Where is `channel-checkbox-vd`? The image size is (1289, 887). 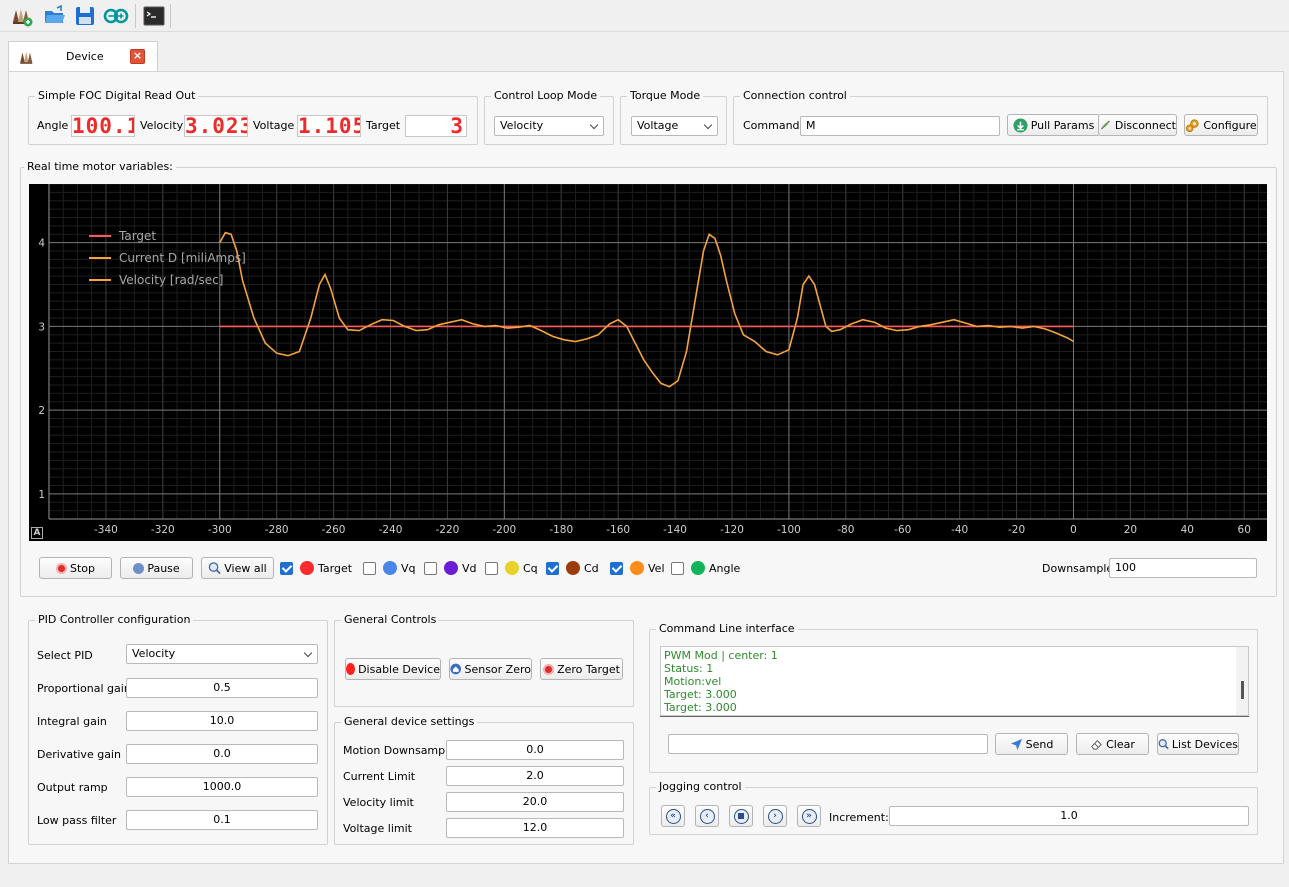
channel-checkbox-vd is located at coordinates (430, 568).